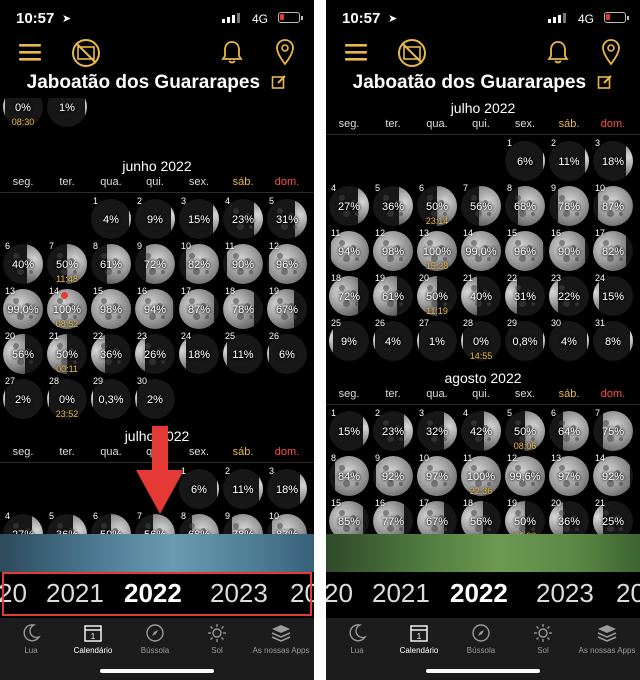 Image resolution: width=640 pixels, height=680 pixels. I want to click on moon-day-cell: 10 82%, so click(199, 263).